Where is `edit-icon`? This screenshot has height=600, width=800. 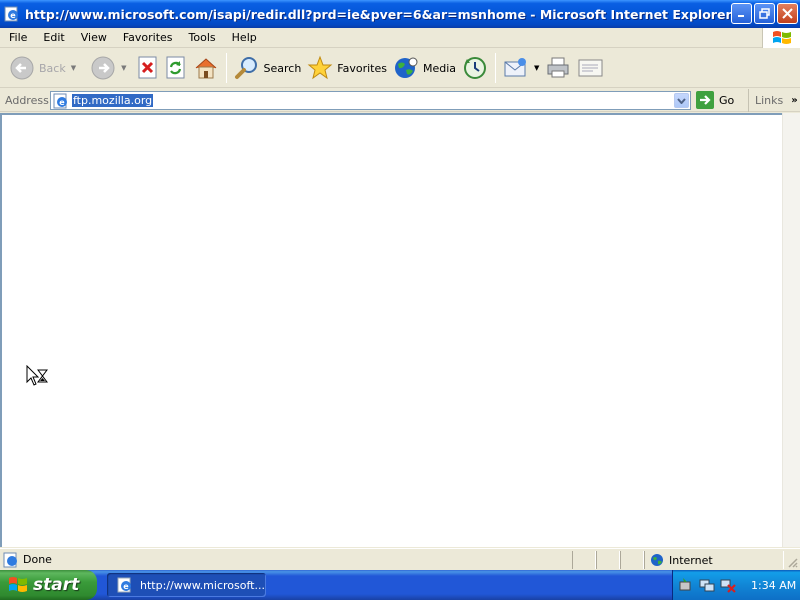
edit-icon is located at coordinates (590, 68).